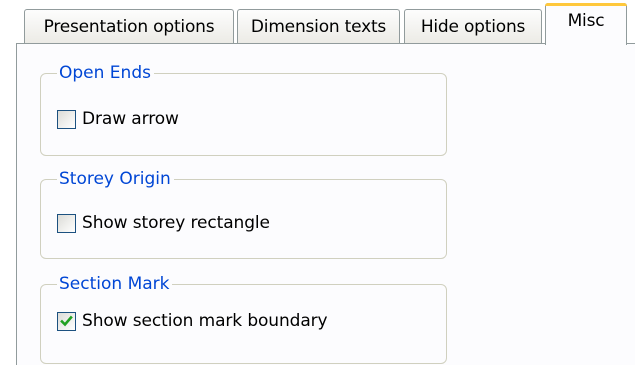 The image size is (635, 365). I want to click on show-section-mark-boundary-checkbox, so click(66, 321).